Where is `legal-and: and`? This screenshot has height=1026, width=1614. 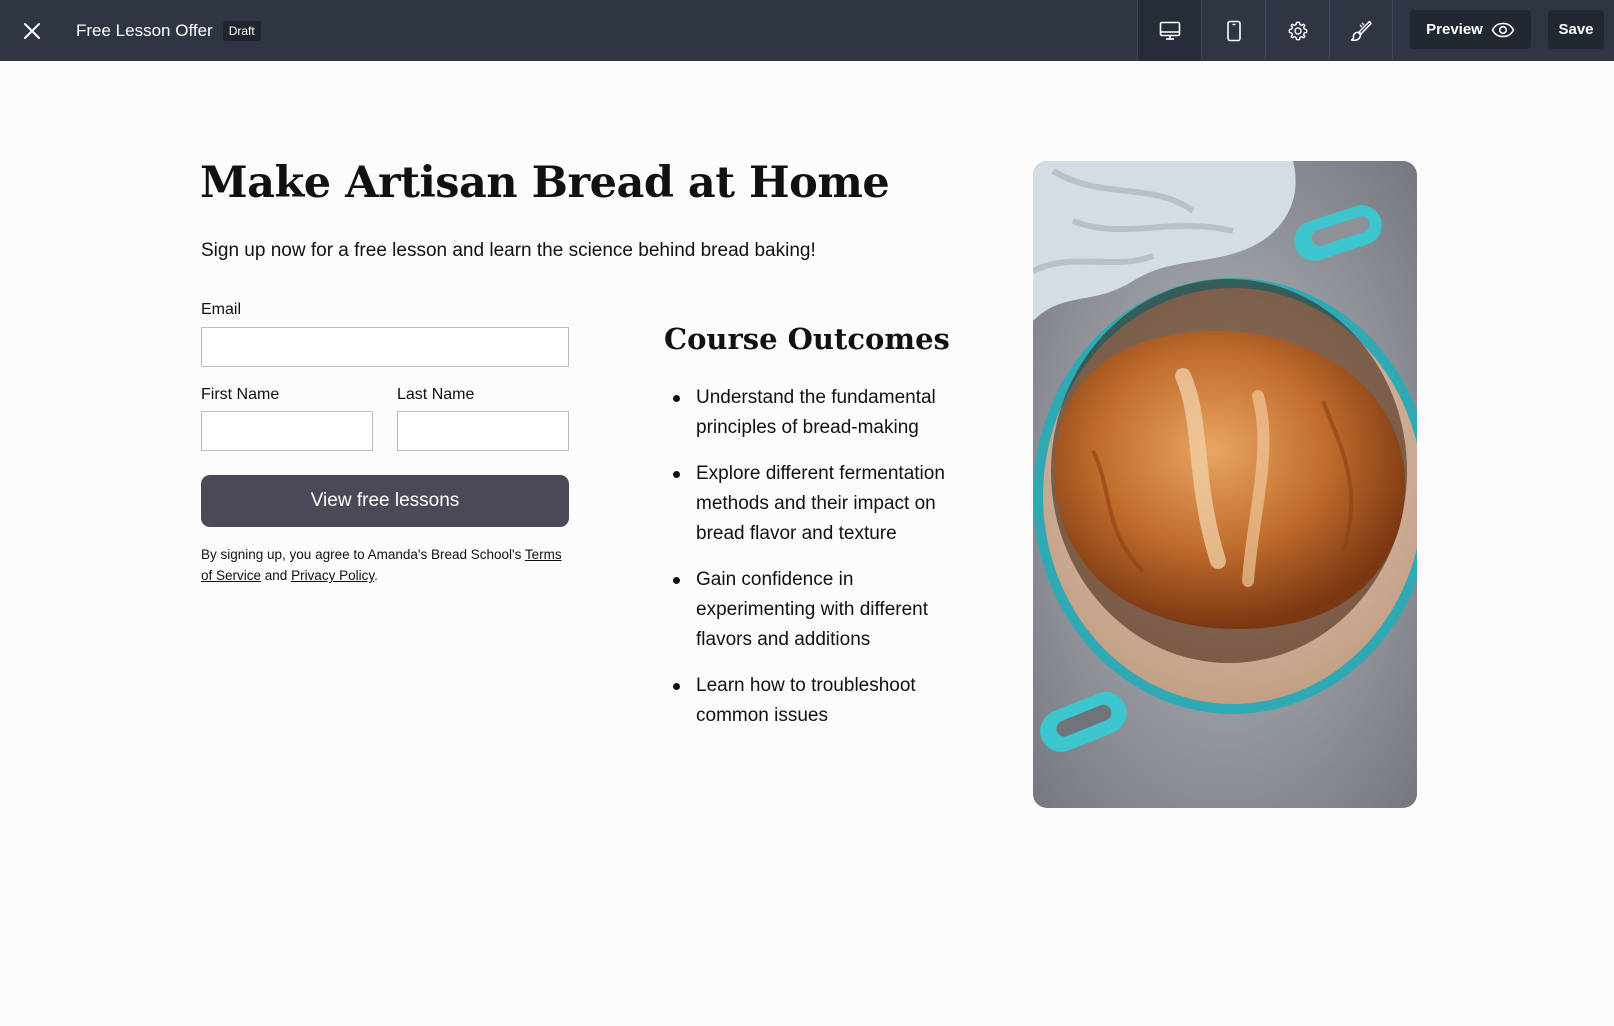
legal-and: and is located at coordinates (276, 575).